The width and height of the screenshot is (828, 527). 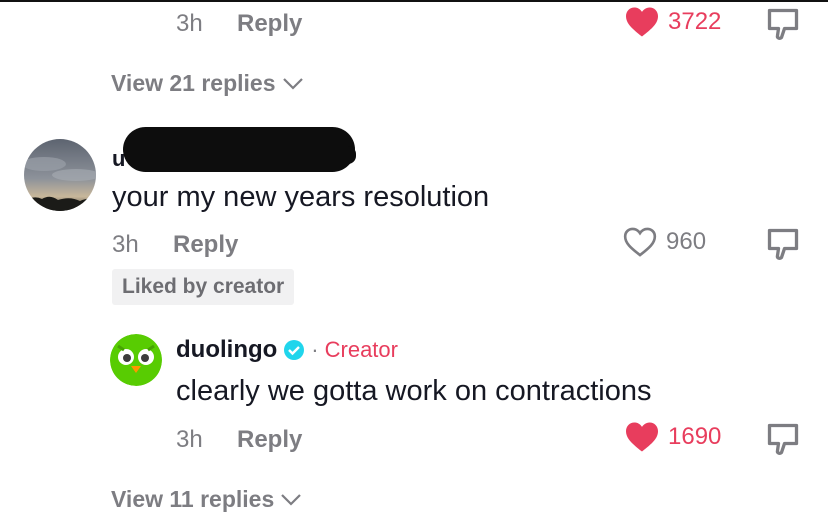 I want to click on like-button: 1690, so click(x=672, y=437).